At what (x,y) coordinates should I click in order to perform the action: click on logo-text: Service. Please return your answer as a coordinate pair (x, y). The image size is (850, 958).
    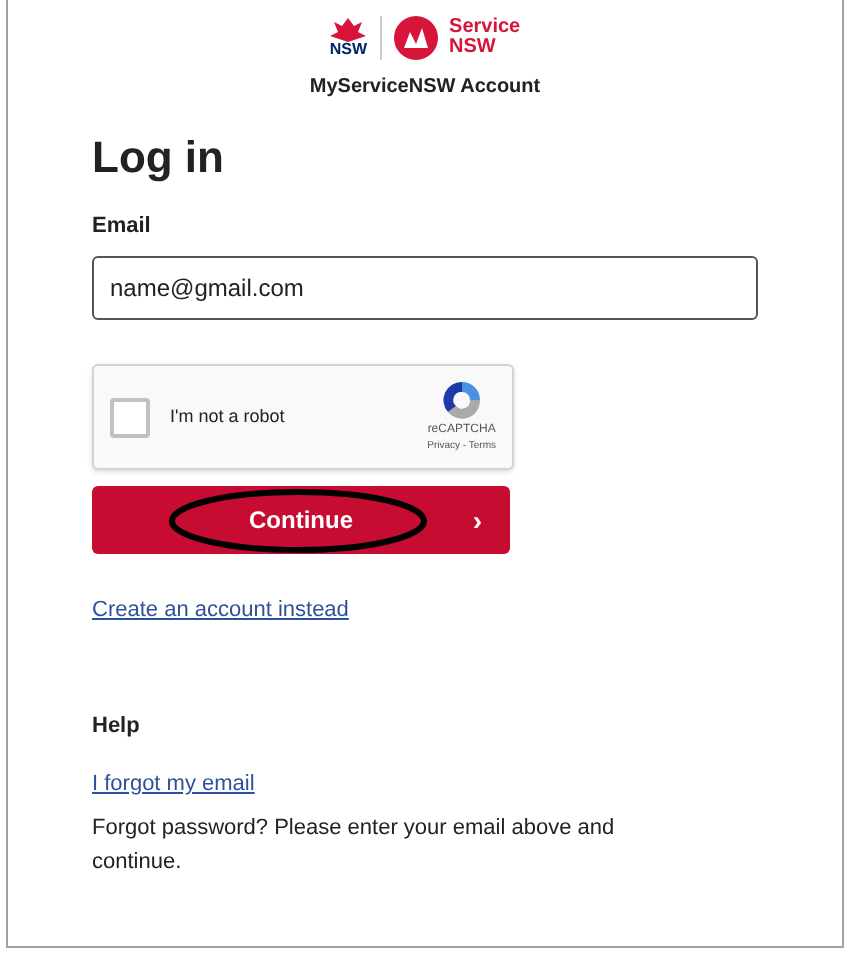
    Looking at the image, I should click on (485, 28).